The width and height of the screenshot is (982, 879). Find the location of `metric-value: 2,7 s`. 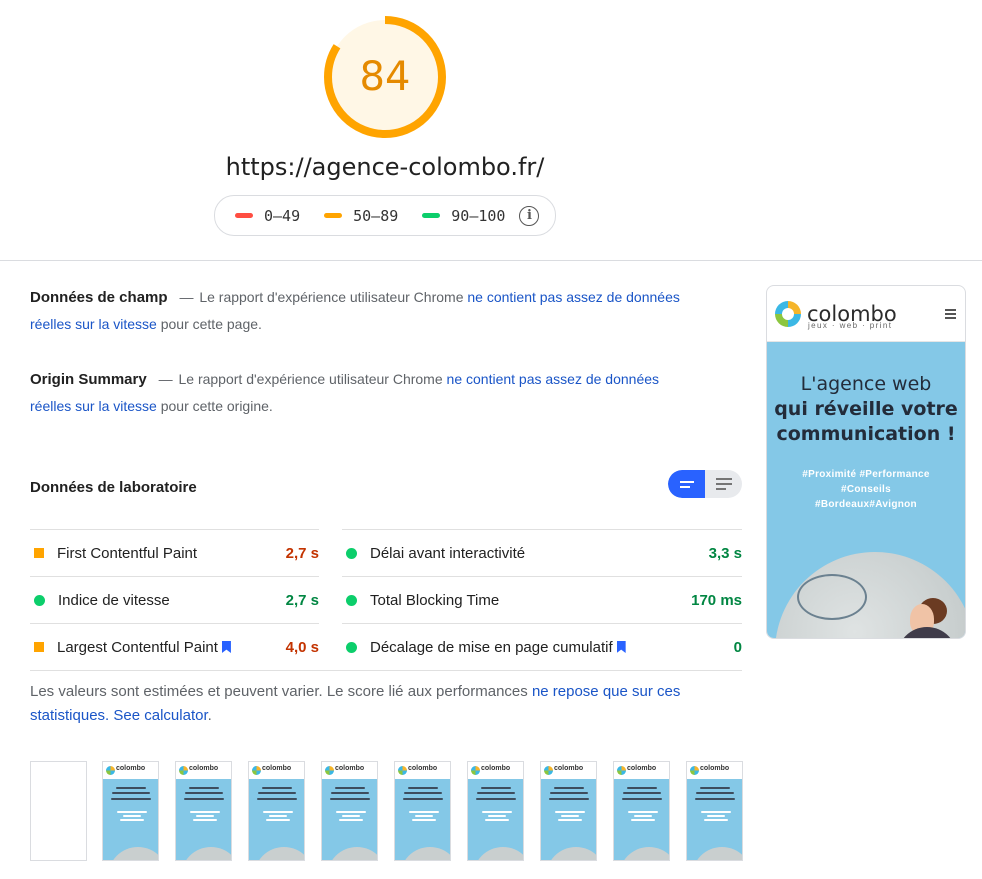

metric-value: 2,7 s is located at coordinates (302, 553).